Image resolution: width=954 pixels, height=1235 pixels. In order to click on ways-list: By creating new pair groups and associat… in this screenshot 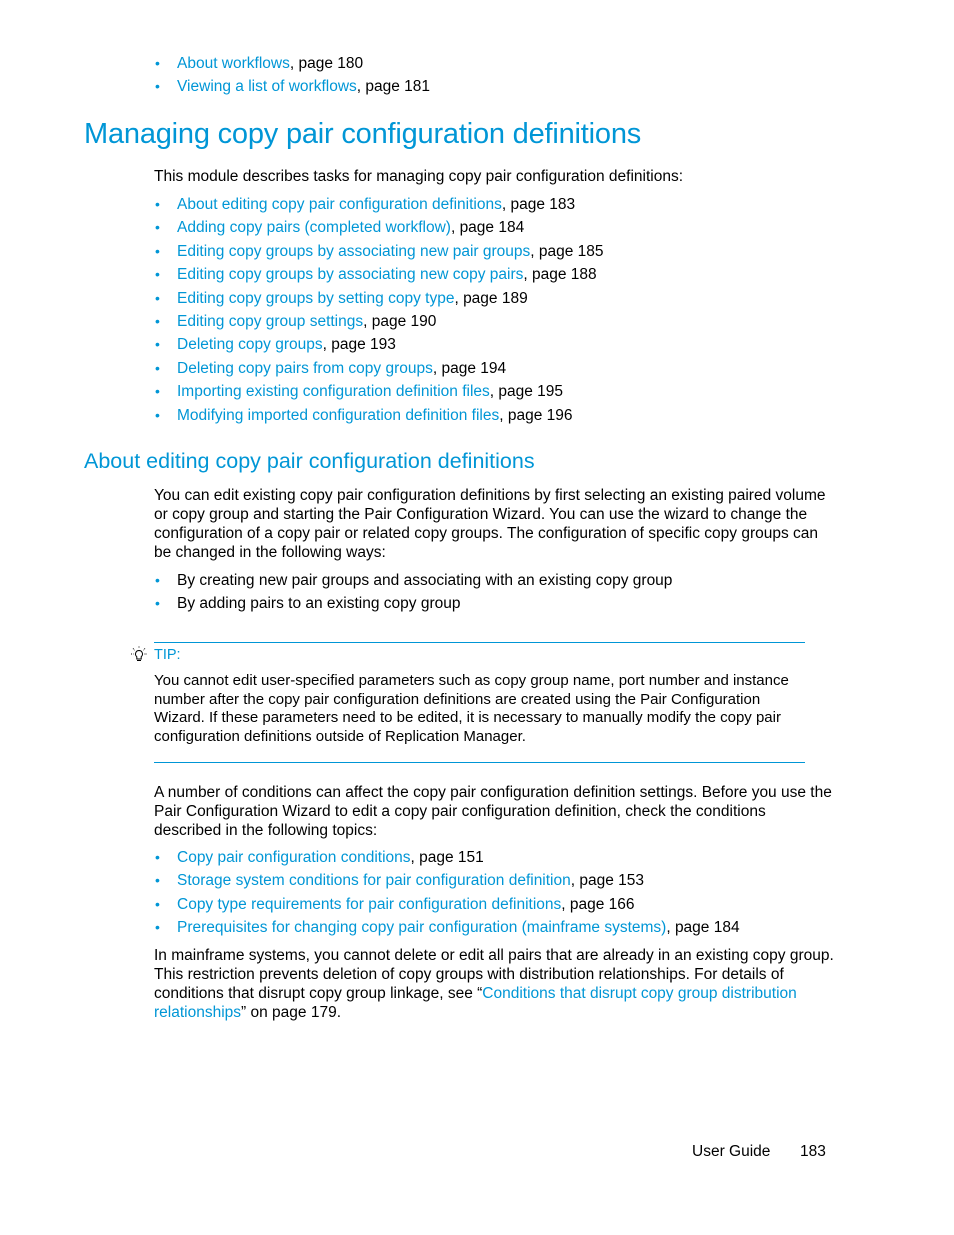, I will do `click(413, 592)`.